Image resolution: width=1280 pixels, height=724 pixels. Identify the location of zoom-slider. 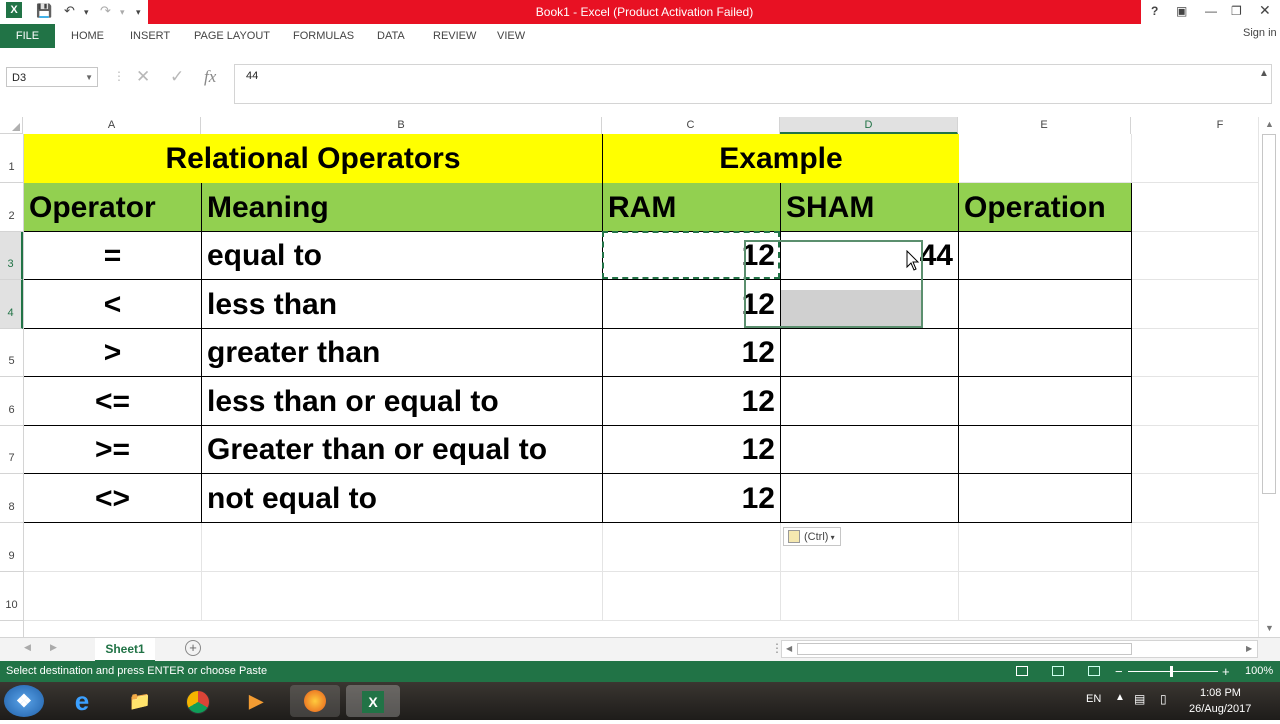
(1173, 671).